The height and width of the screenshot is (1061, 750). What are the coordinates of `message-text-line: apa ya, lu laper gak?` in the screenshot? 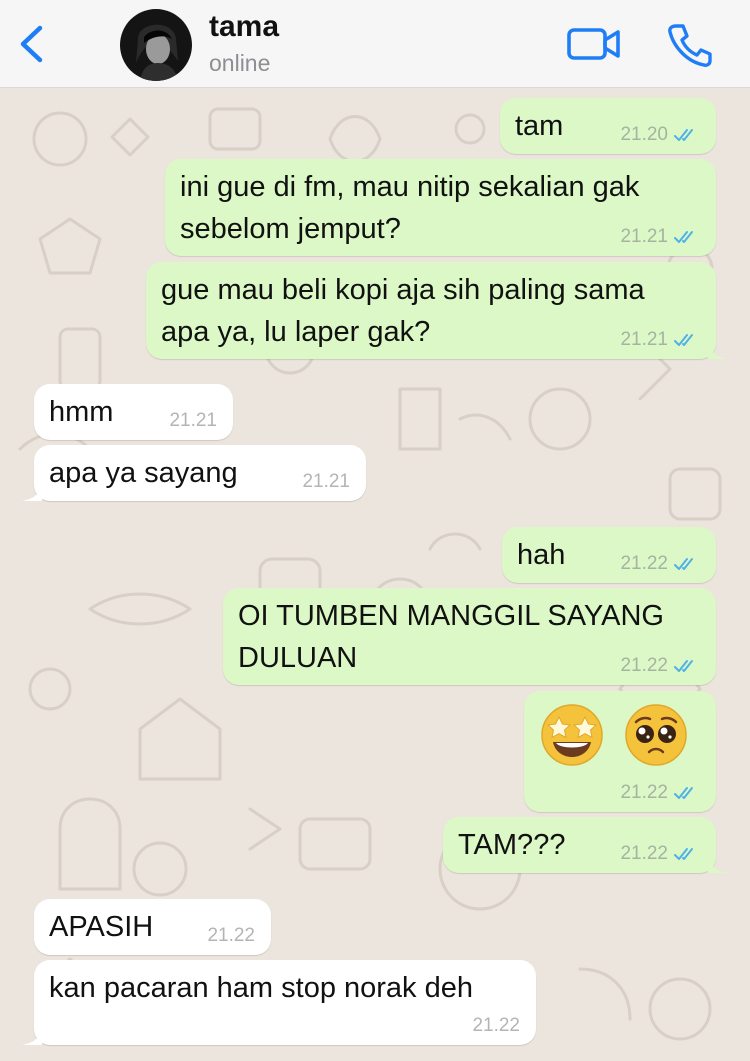 It's located at (296, 332).